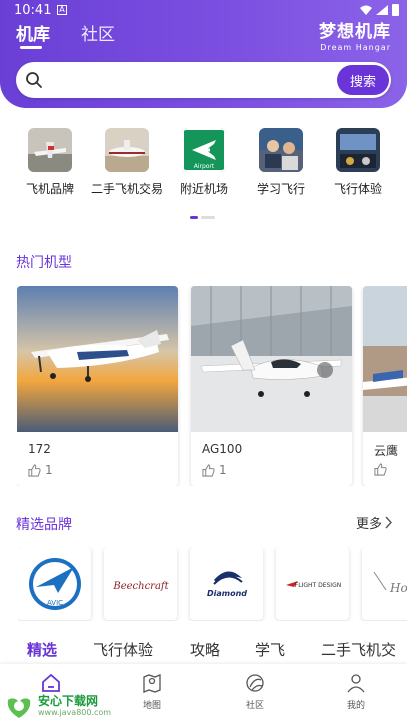 The height and width of the screenshot is (723, 407). What do you see at coordinates (34, 80) in the screenshot?
I see `search-icon` at bounding box center [34, 80].